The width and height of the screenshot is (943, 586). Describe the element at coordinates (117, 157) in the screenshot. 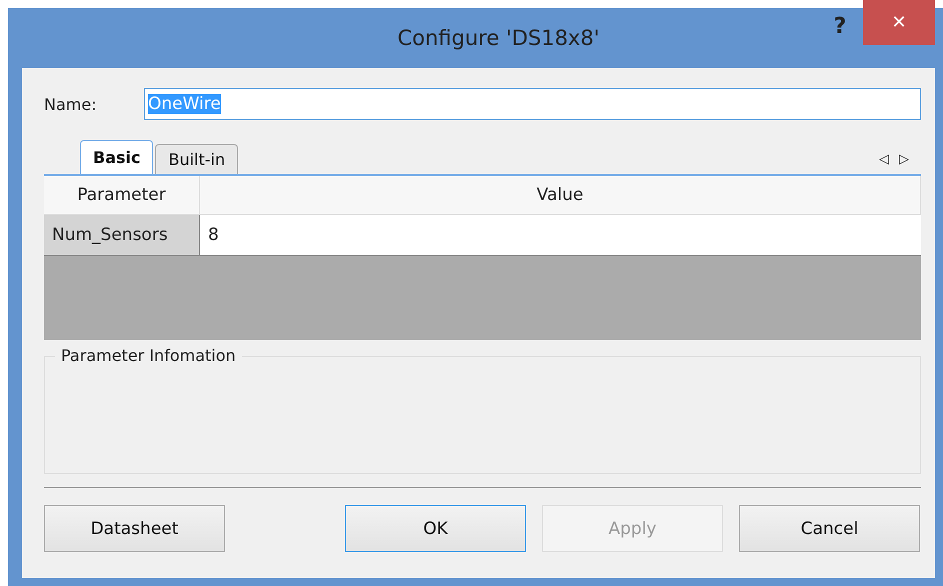

I see `tab: Basic` at that location.